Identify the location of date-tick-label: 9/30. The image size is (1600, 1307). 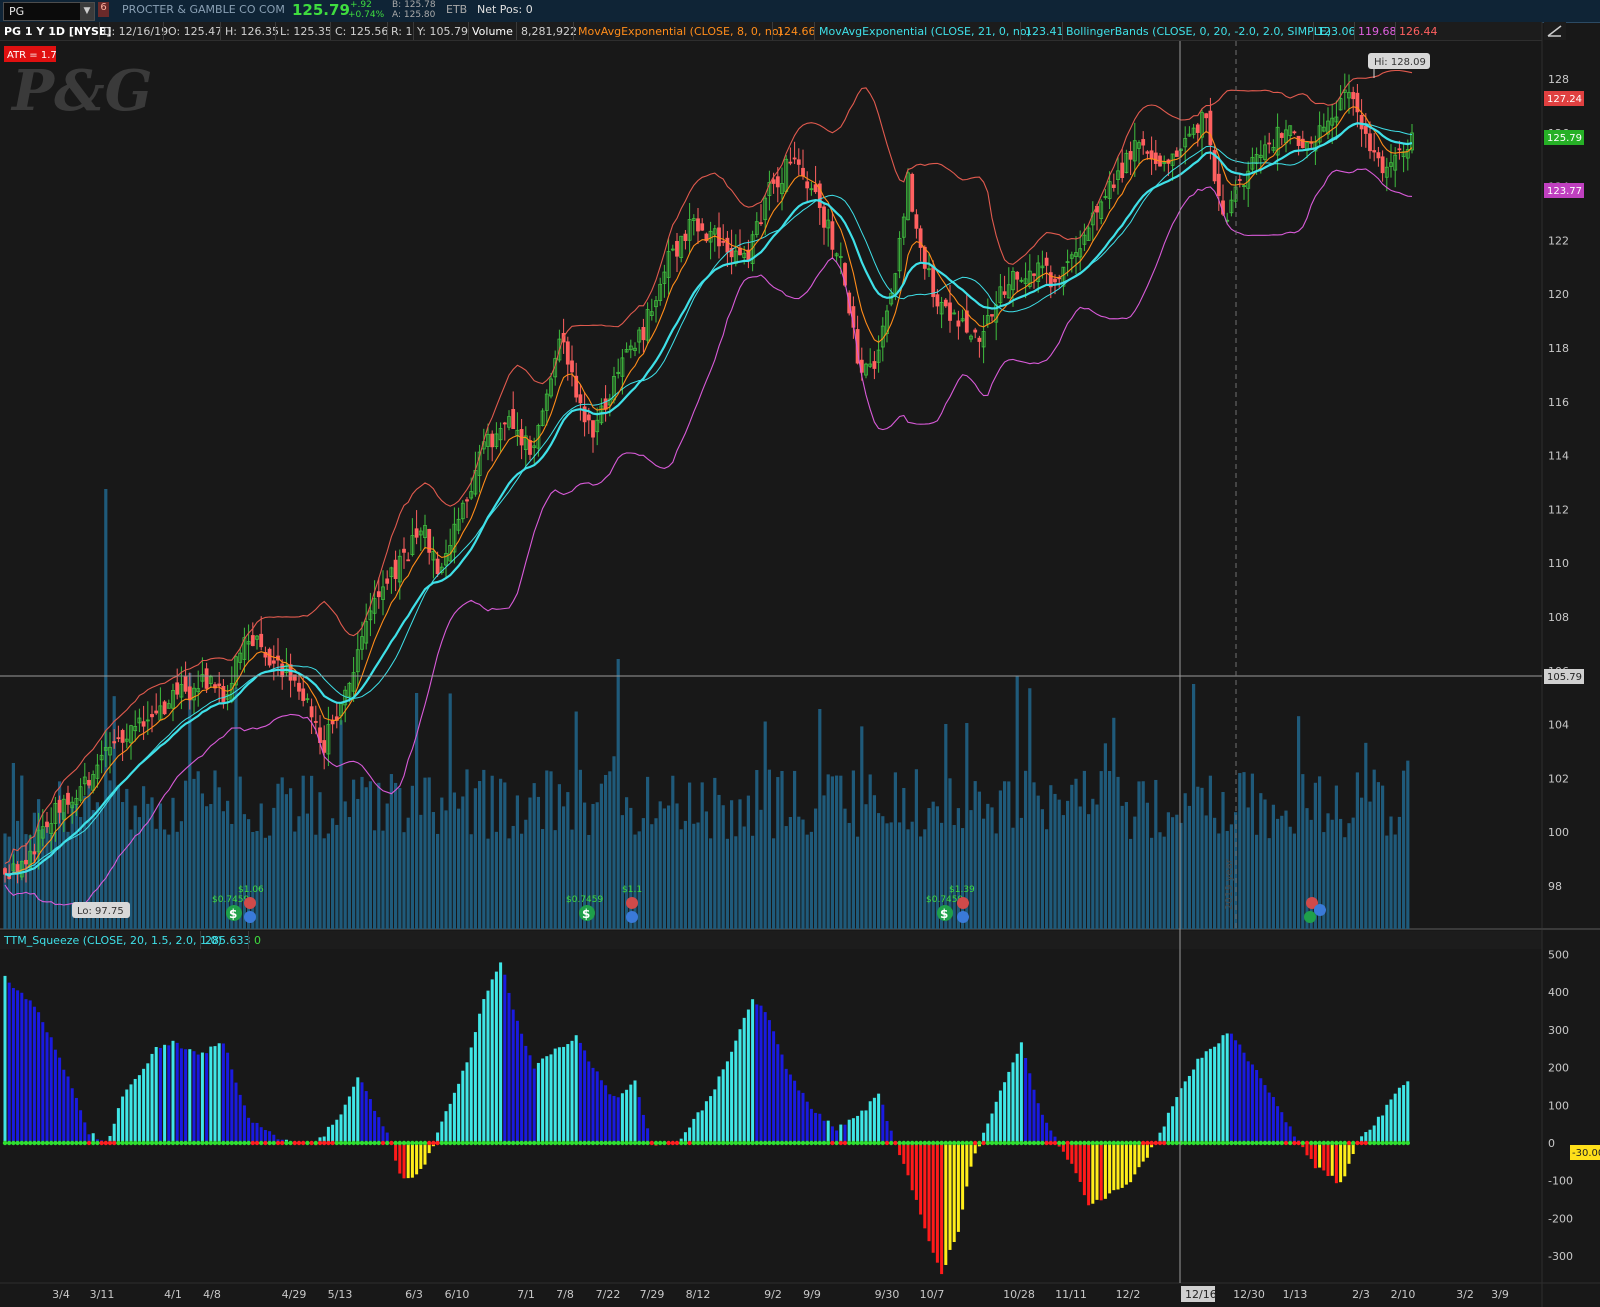
(887, 1294).